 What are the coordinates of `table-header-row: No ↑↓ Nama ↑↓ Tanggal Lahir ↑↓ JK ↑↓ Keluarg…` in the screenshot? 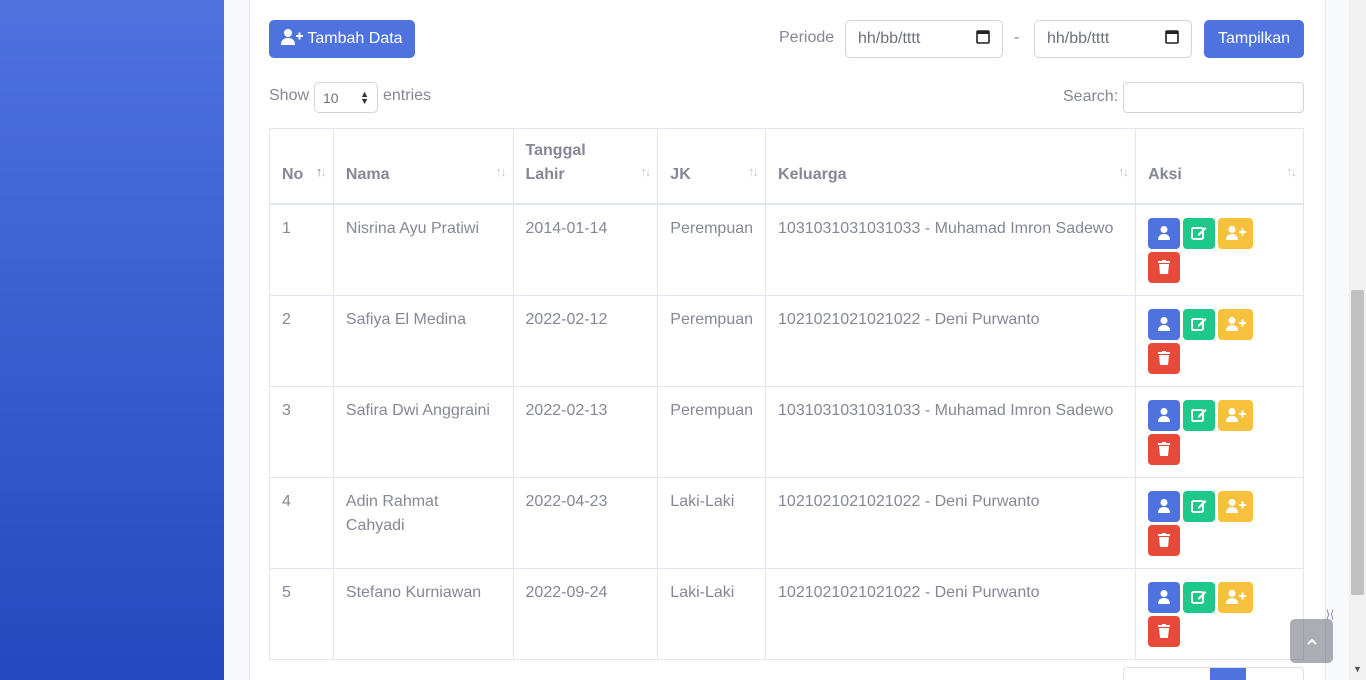 It's located at (786, 166).